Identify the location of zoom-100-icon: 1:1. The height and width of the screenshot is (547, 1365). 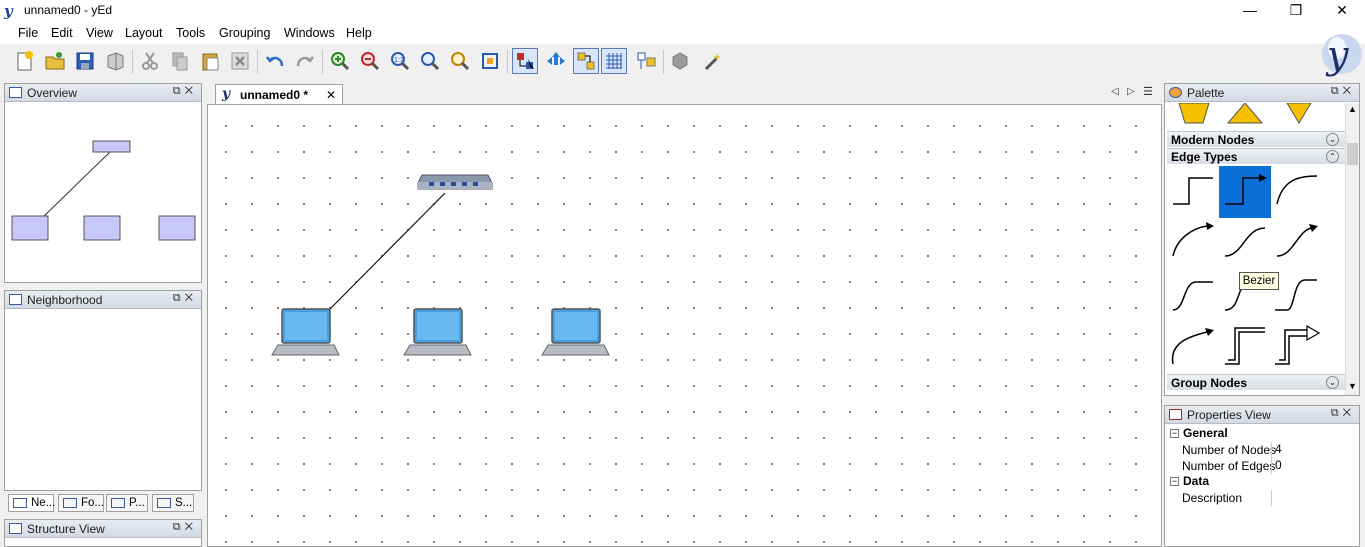
(400, 61).